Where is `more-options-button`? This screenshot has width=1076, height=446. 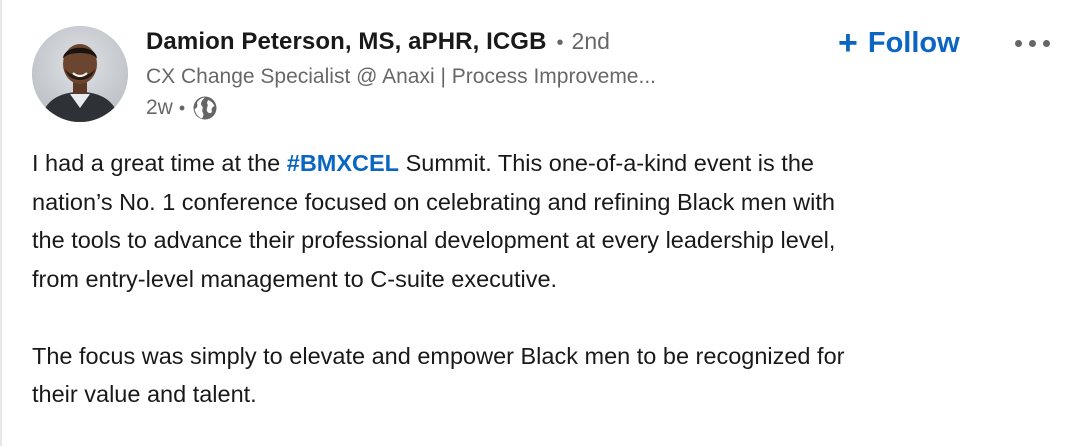 more-options-button is located at coordinates (1032, 43).